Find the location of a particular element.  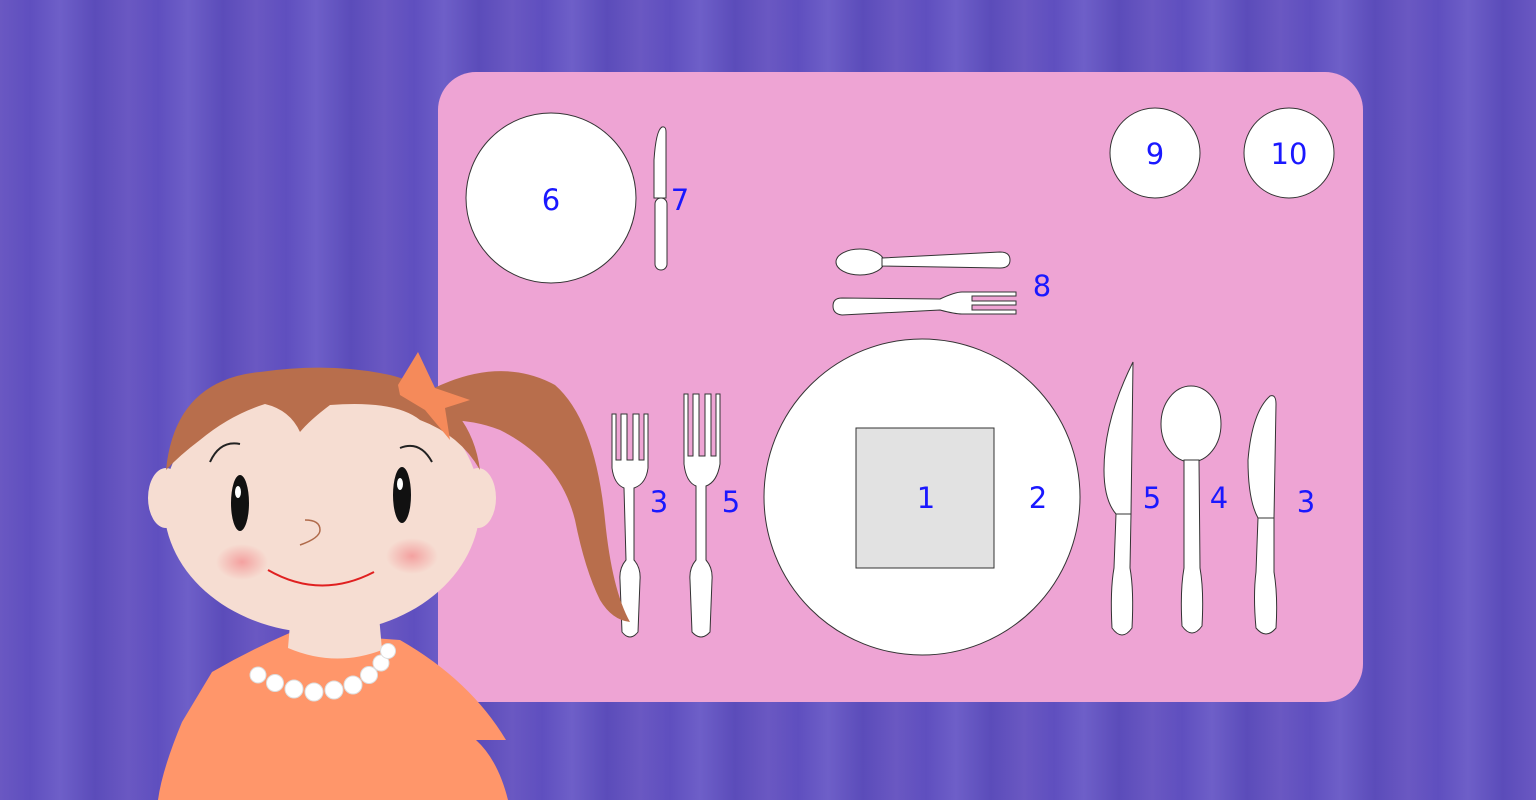

dinner-knife-label: 5 is located at coordinates (1152, 498).